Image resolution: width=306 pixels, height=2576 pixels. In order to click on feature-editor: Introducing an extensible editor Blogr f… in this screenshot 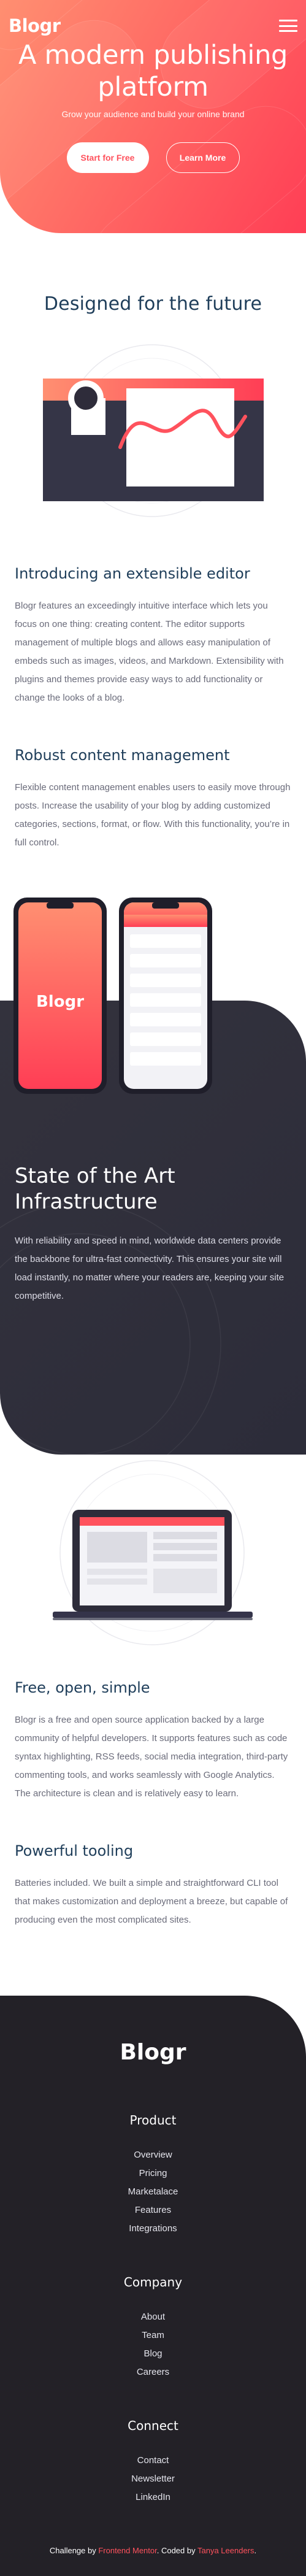, I will do `click(153, 636)`.